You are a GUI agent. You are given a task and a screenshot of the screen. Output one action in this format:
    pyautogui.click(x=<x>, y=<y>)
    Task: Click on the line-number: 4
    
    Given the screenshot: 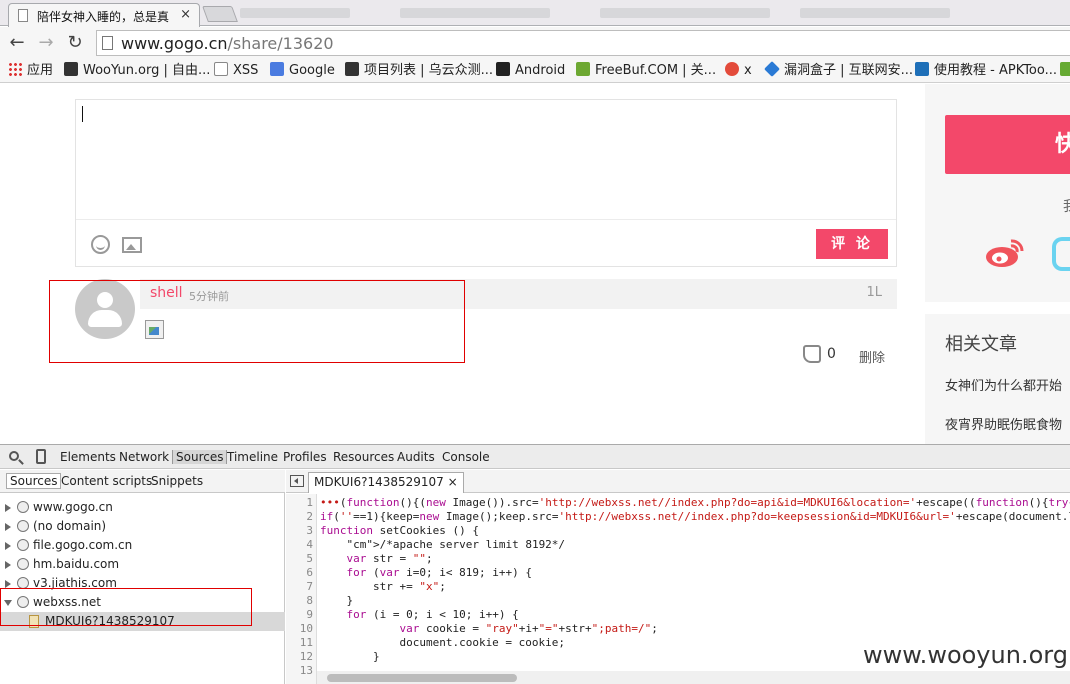 What is the action you would take?
    pyautogui.click(x=299, y=545)
    